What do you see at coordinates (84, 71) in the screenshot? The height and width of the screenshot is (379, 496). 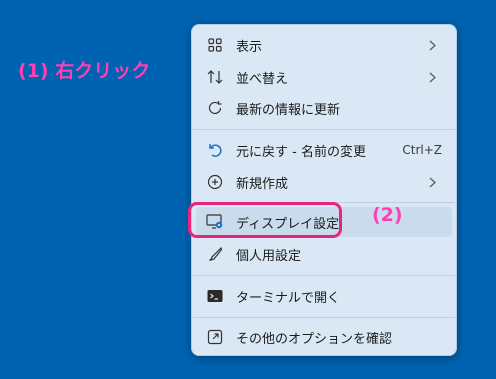 I see `annotation-step1: (1) 右クリック` at bounding box center [84, 71].